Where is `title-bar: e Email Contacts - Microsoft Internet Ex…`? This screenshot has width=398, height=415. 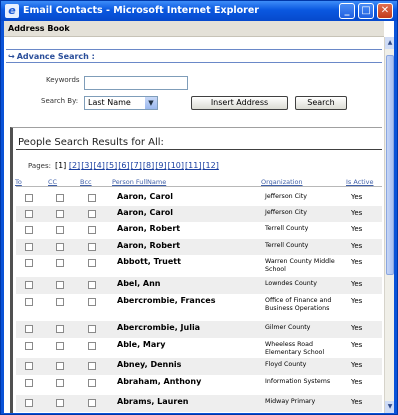 title-bar: e Email Contacts - Microsoft Internet Ex… is located at coordinates (199, 11).